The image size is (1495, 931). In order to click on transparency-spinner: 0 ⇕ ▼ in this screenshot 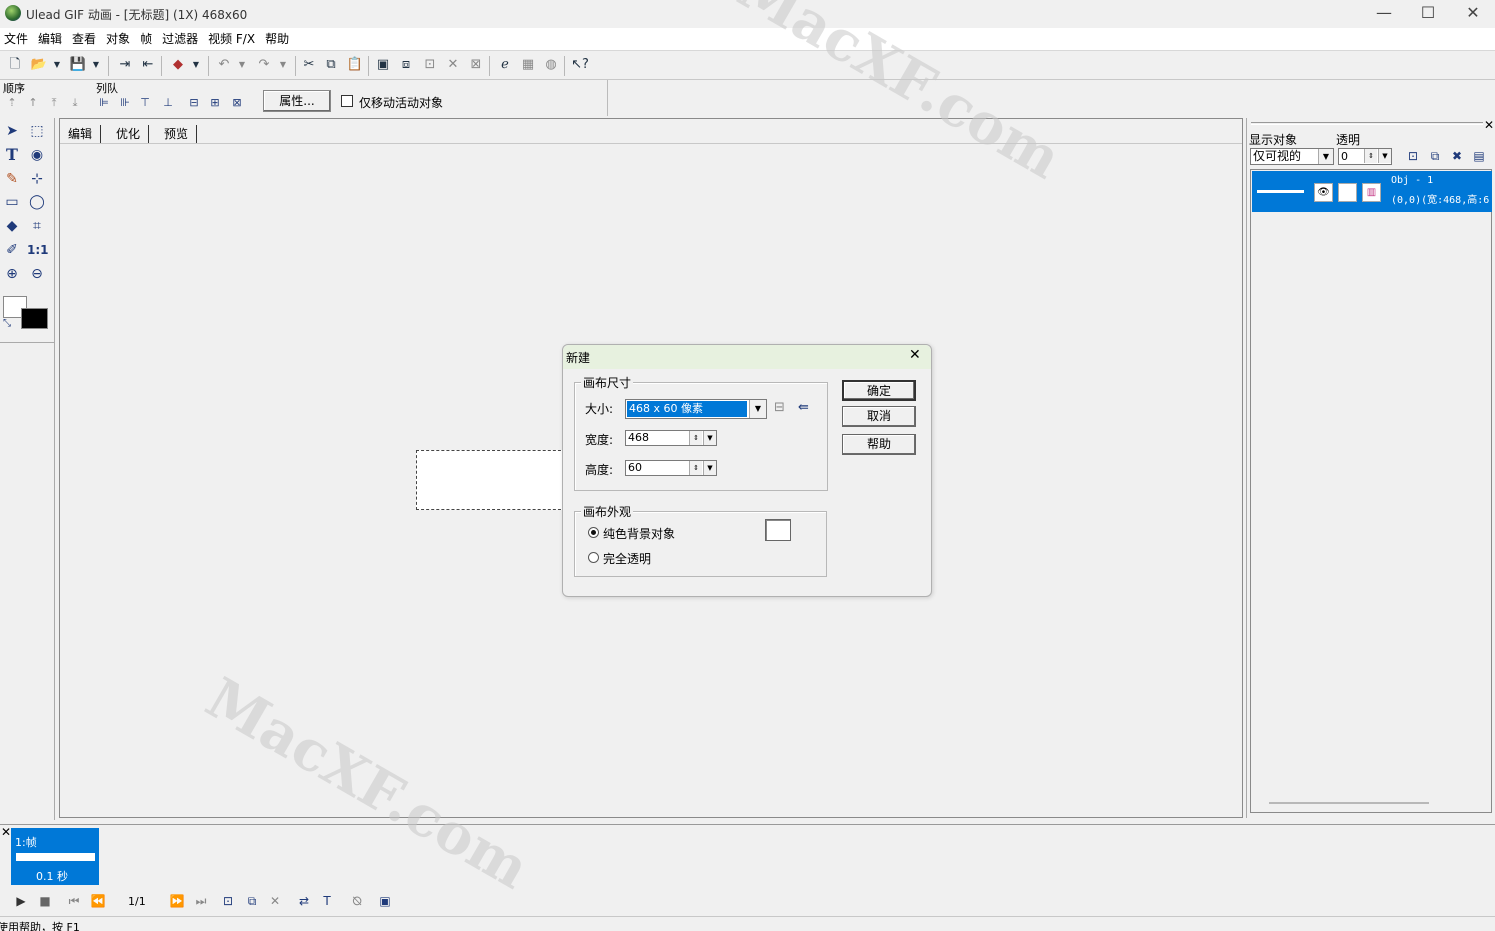, I will do `click(1365, 156)`.